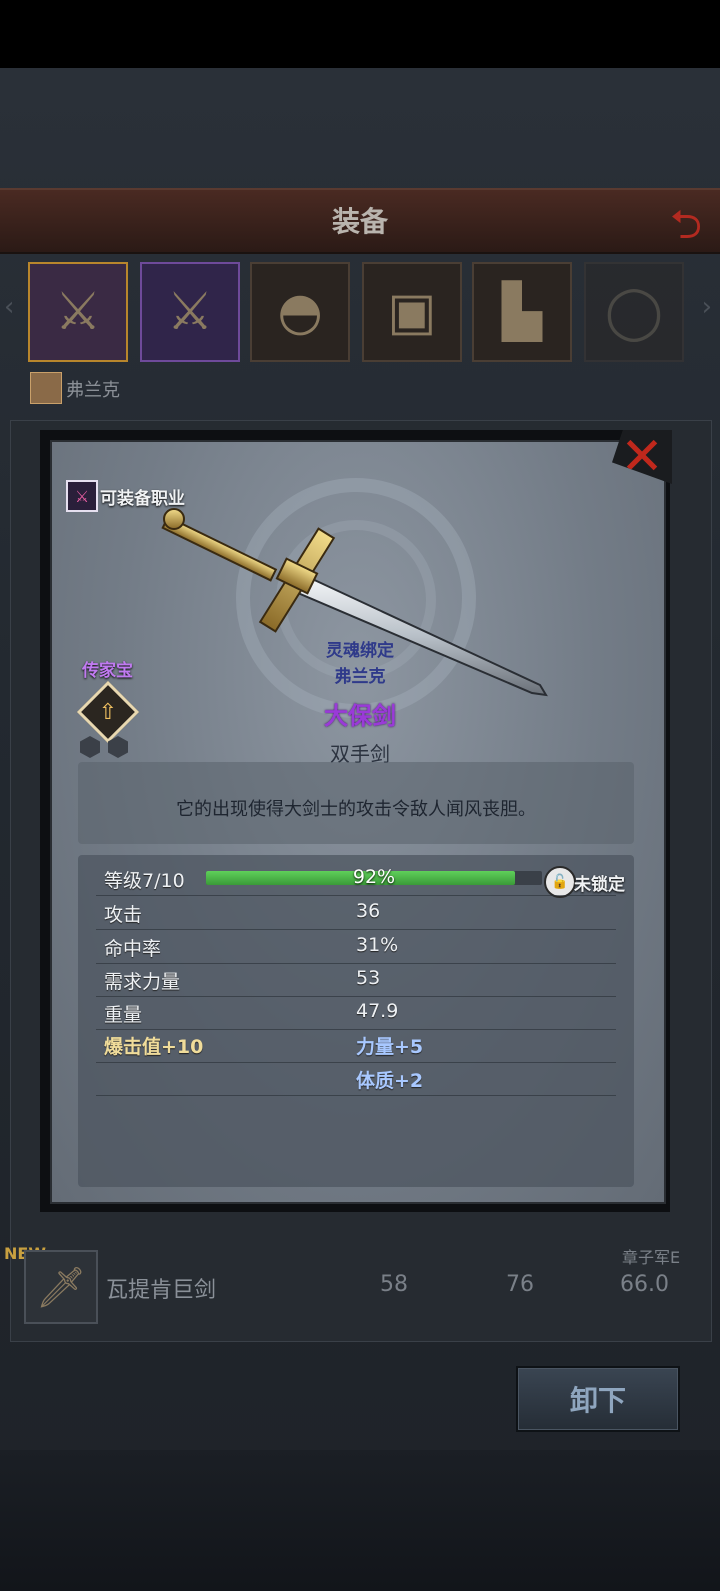  I want to click on stat-weight-label: 重量, so click(123, 1015).